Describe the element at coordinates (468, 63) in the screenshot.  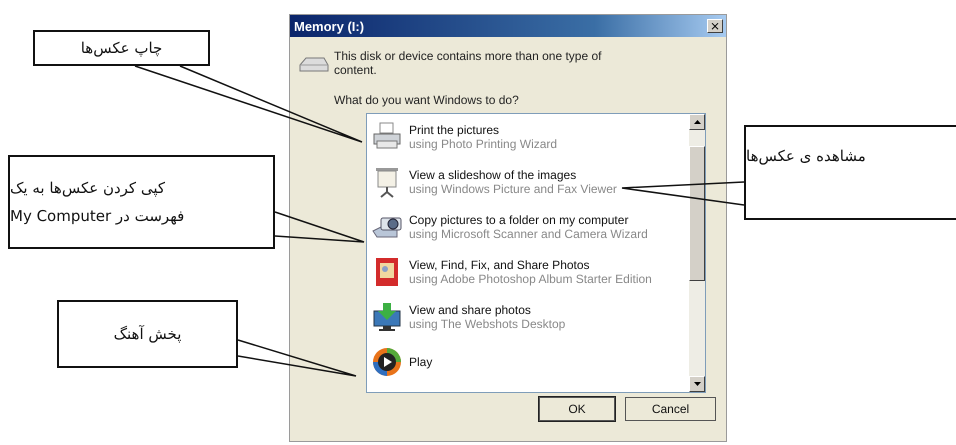
I see `message-text: This disk or device contains more than one type of content.` at that location.